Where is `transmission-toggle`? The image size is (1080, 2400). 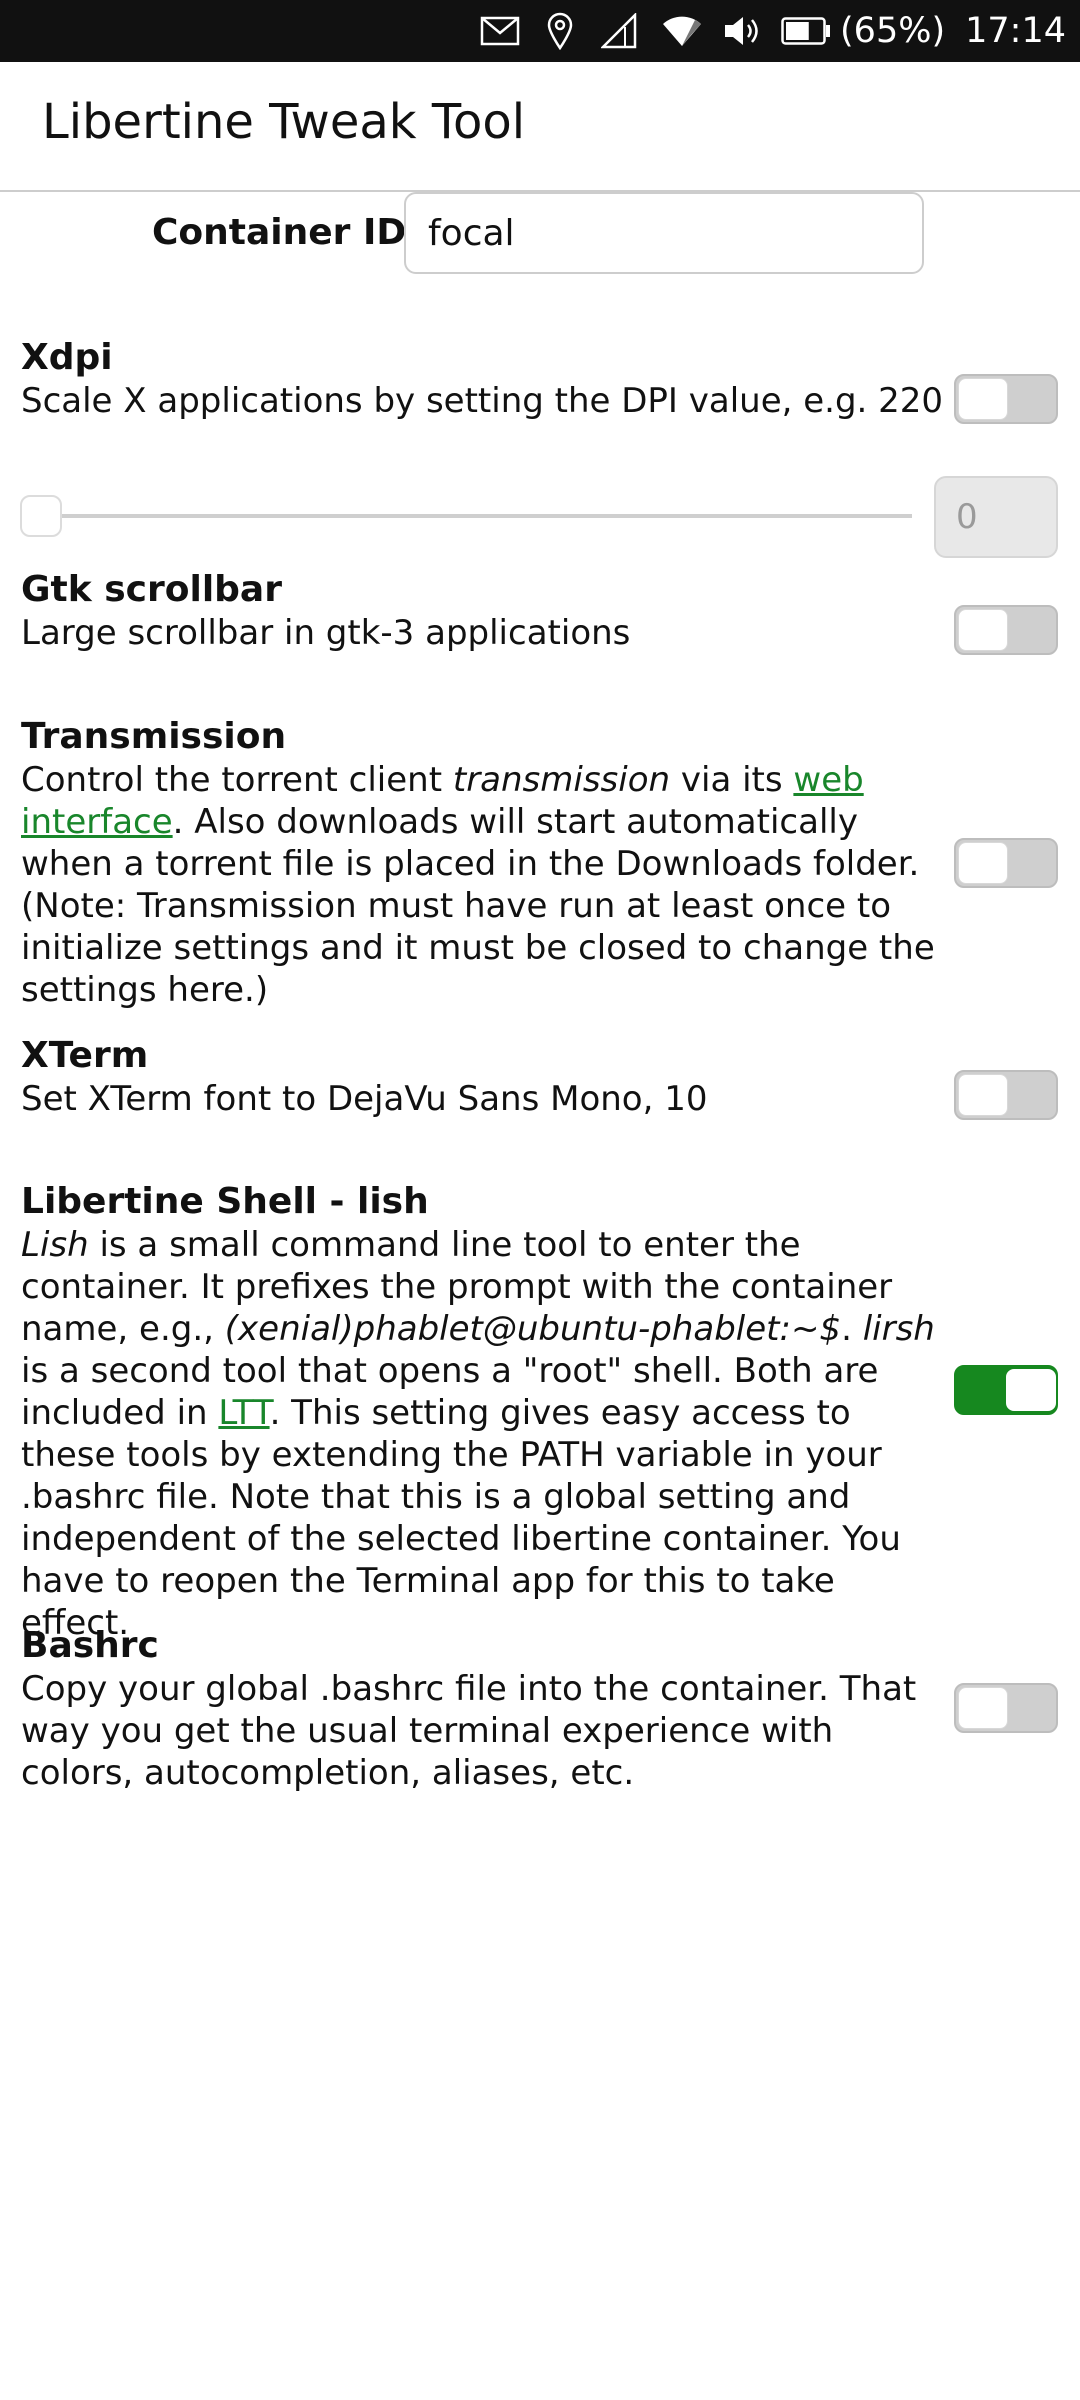 transmission-toggle is located at coordinates (1006, 863).